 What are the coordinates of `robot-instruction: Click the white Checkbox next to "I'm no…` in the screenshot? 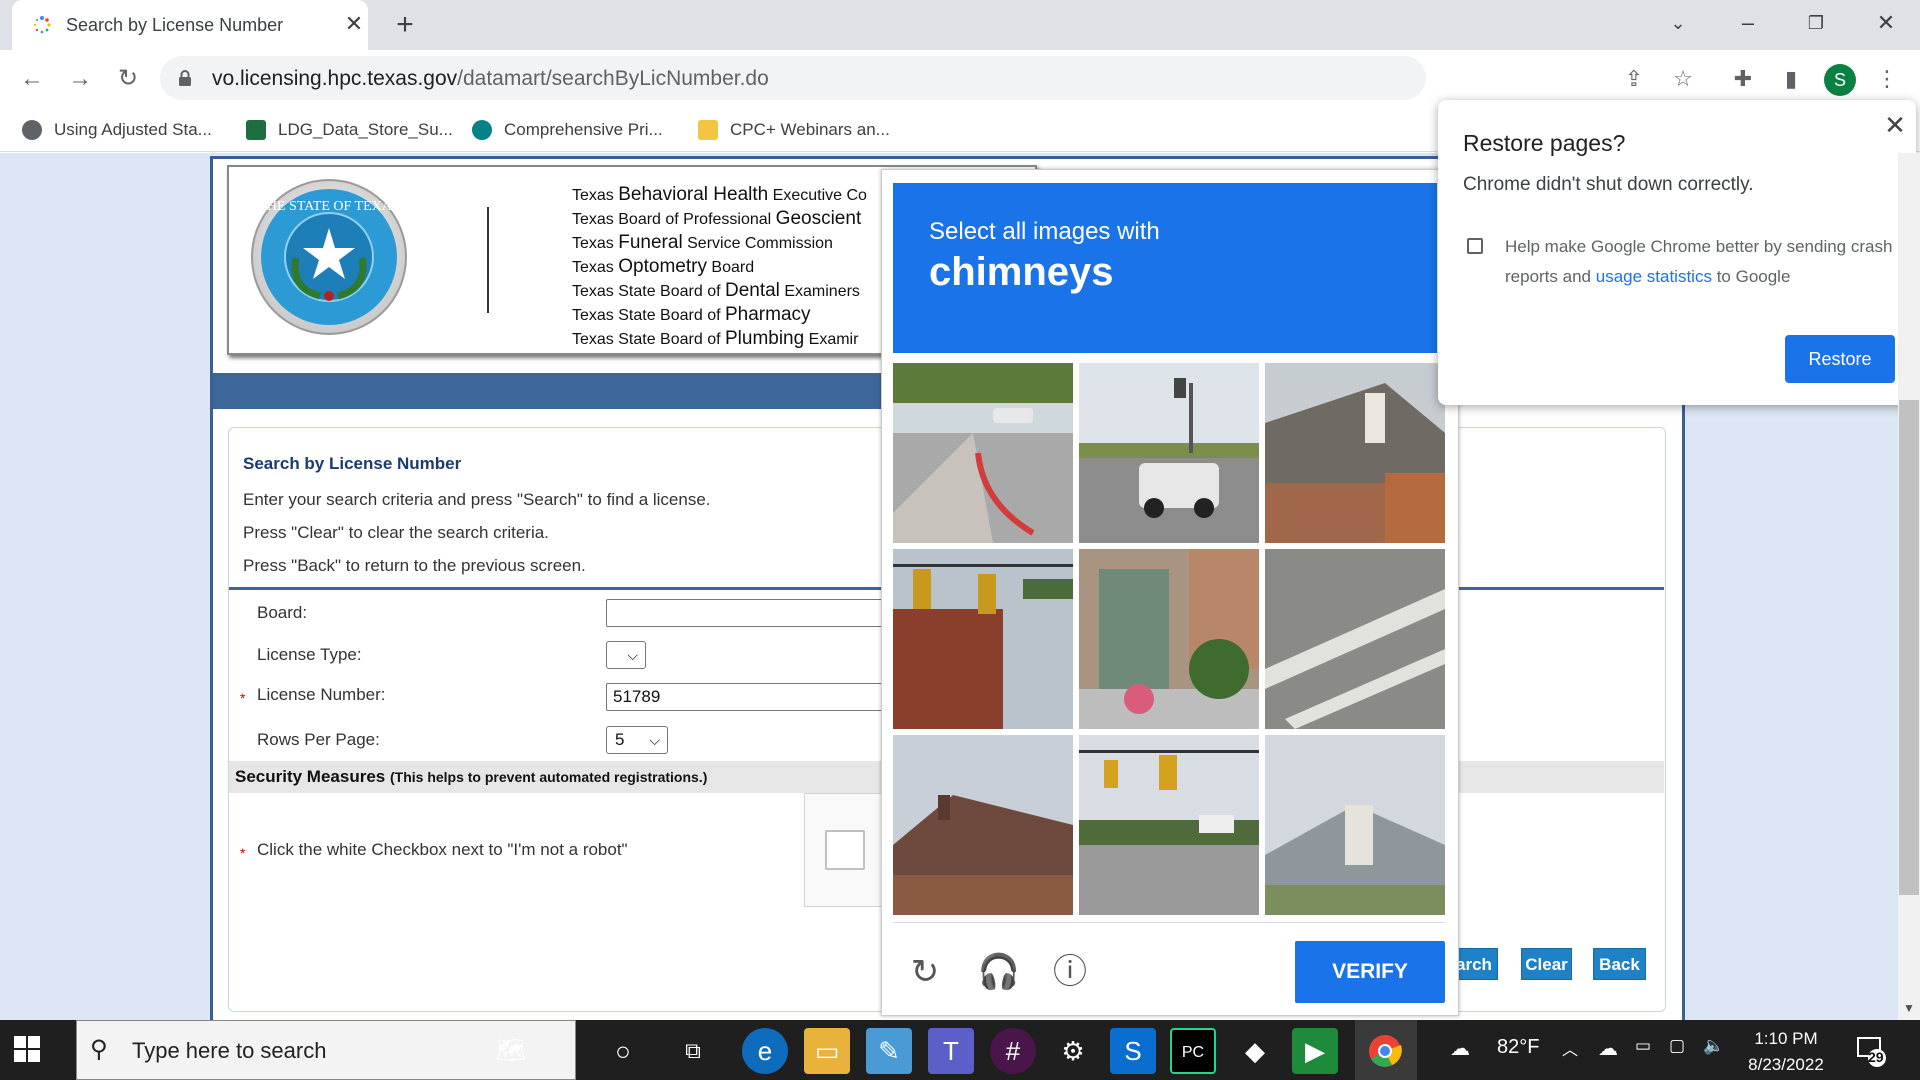 It's located at (442, 849).